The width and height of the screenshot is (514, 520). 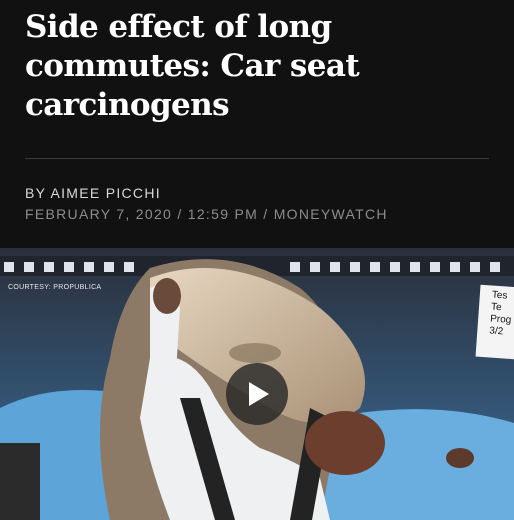 I want to click on divider, so click(x=257, y=158).